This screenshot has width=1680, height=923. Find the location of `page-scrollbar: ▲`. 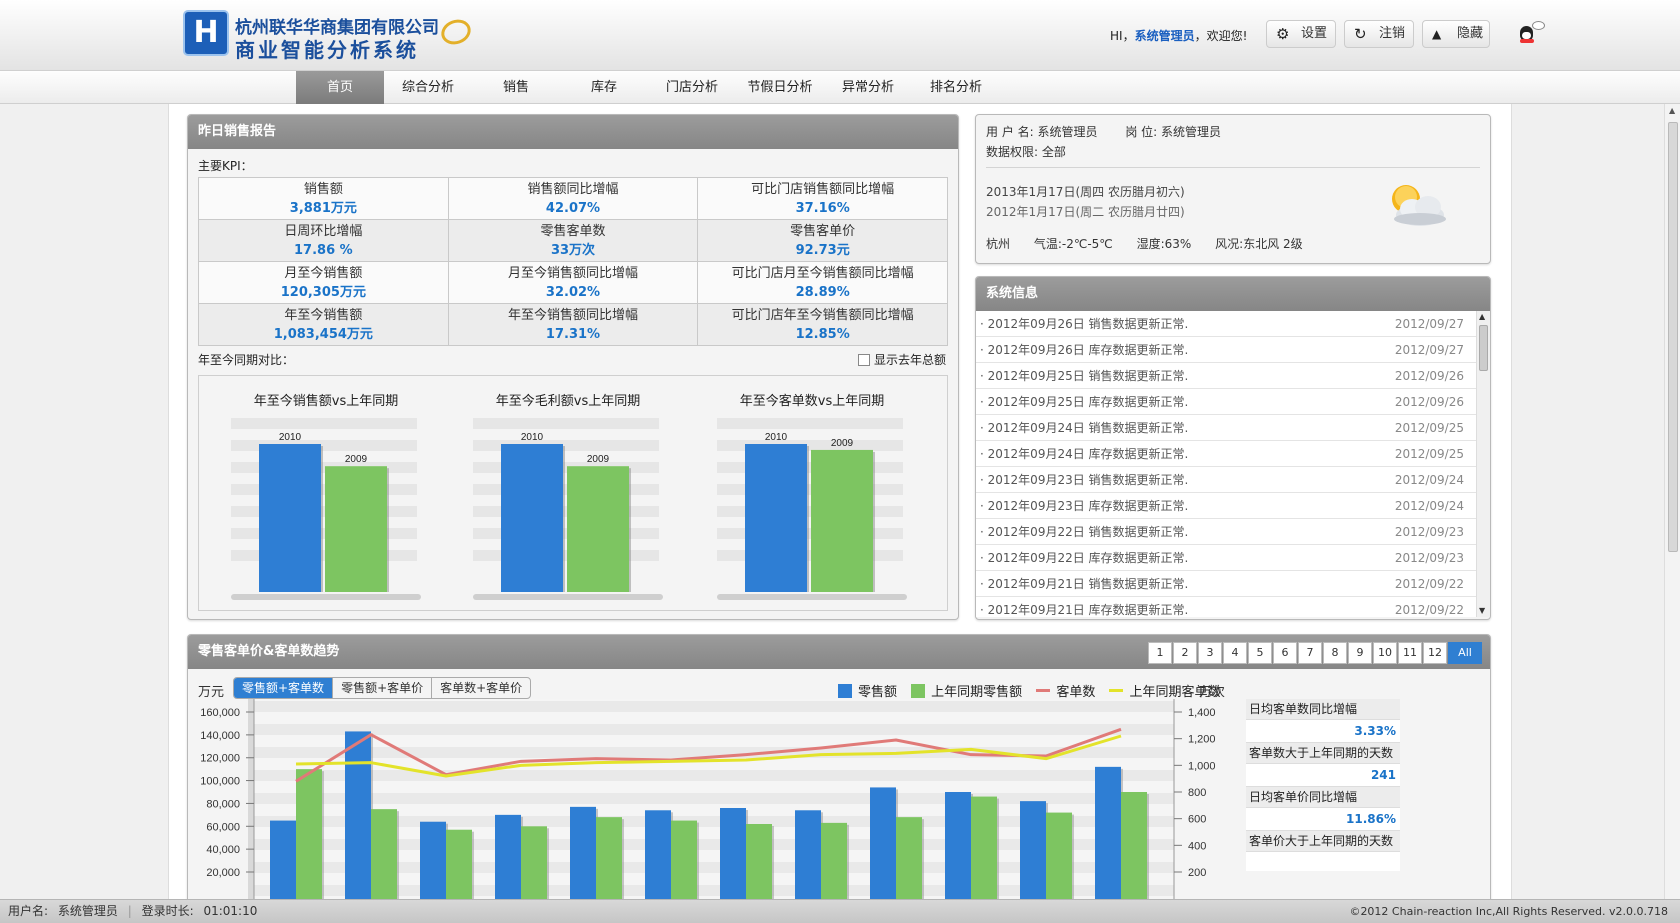

page-scrollbar: ▲ is located at coordinates (1672, 501).